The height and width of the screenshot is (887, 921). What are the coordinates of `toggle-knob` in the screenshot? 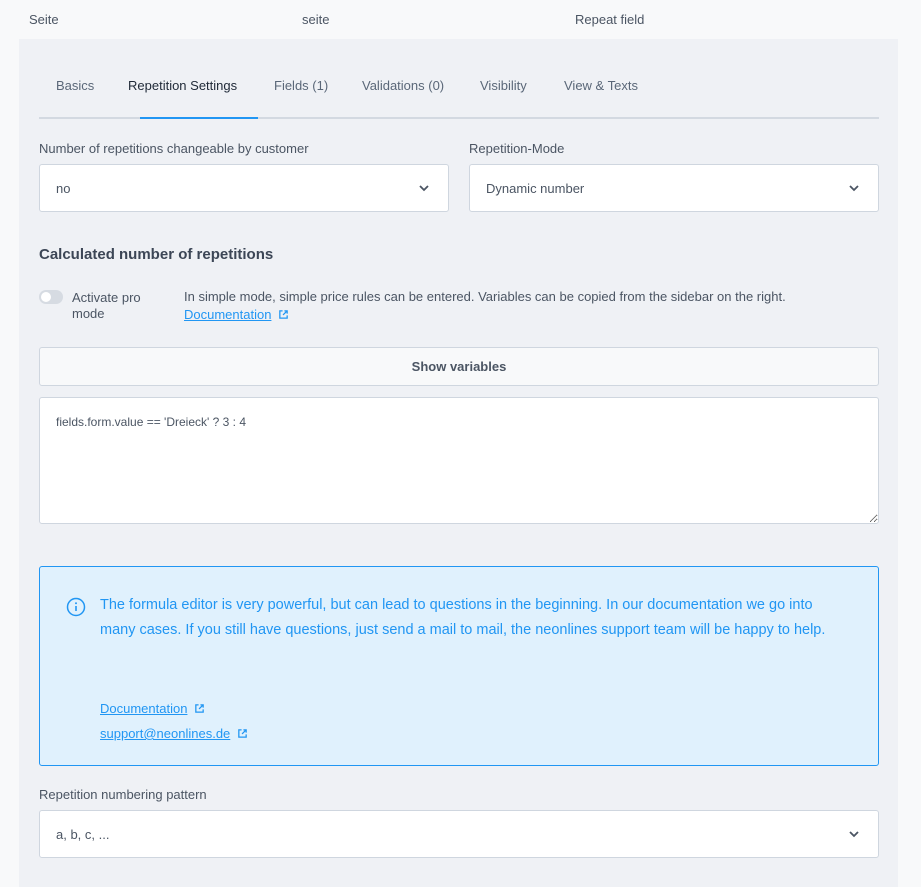 It's located at (46, 297).